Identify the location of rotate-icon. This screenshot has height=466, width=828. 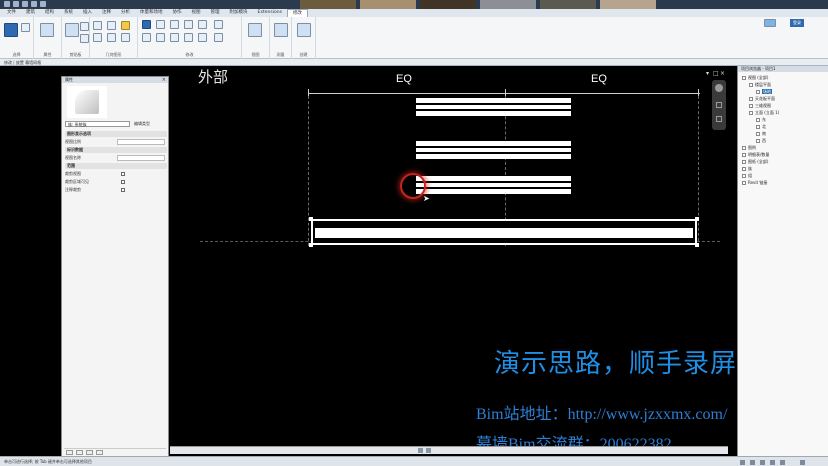
(174, 37).